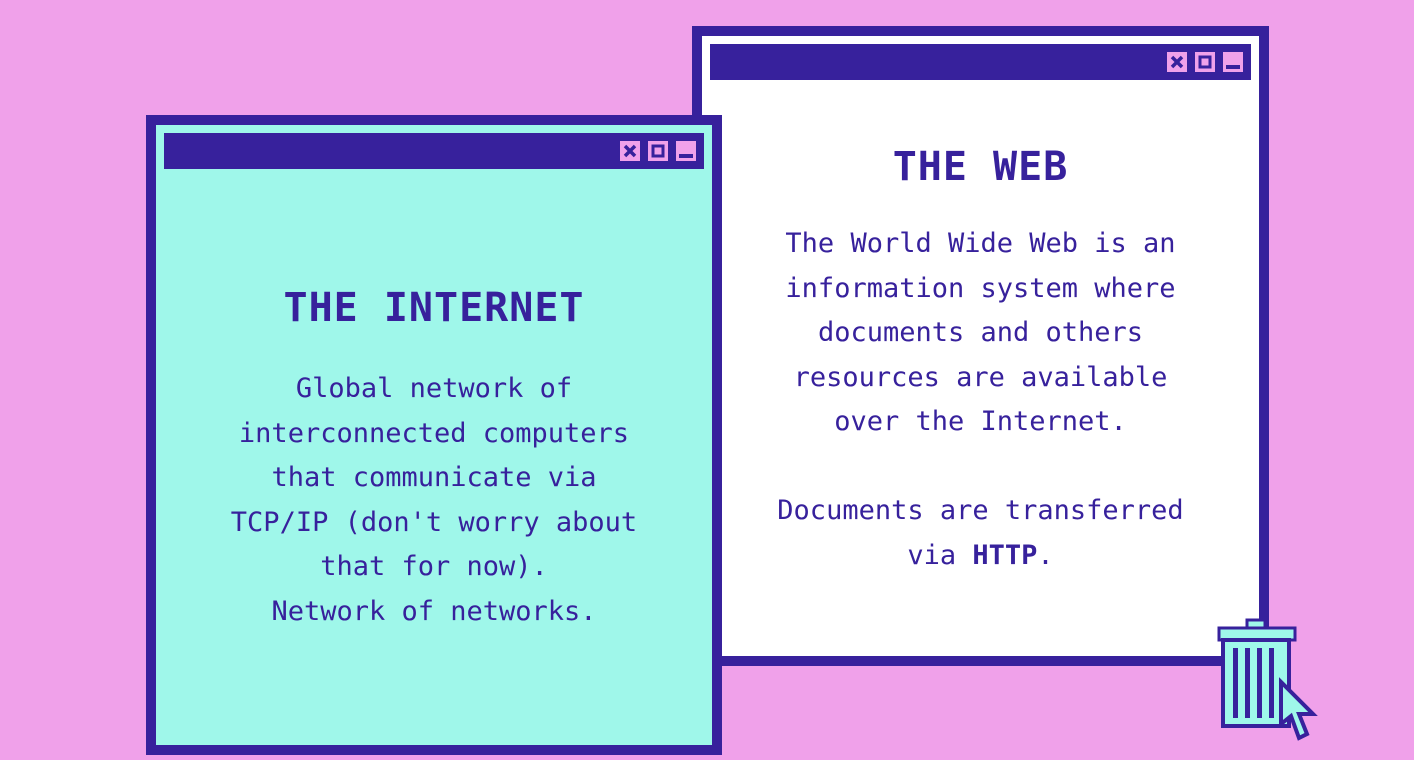 The image size is (1414, 760). What do you see at coordinates (434, 151) in the screenshot?
I see `internet-window-titlebar` at bounding box center [434, 151].